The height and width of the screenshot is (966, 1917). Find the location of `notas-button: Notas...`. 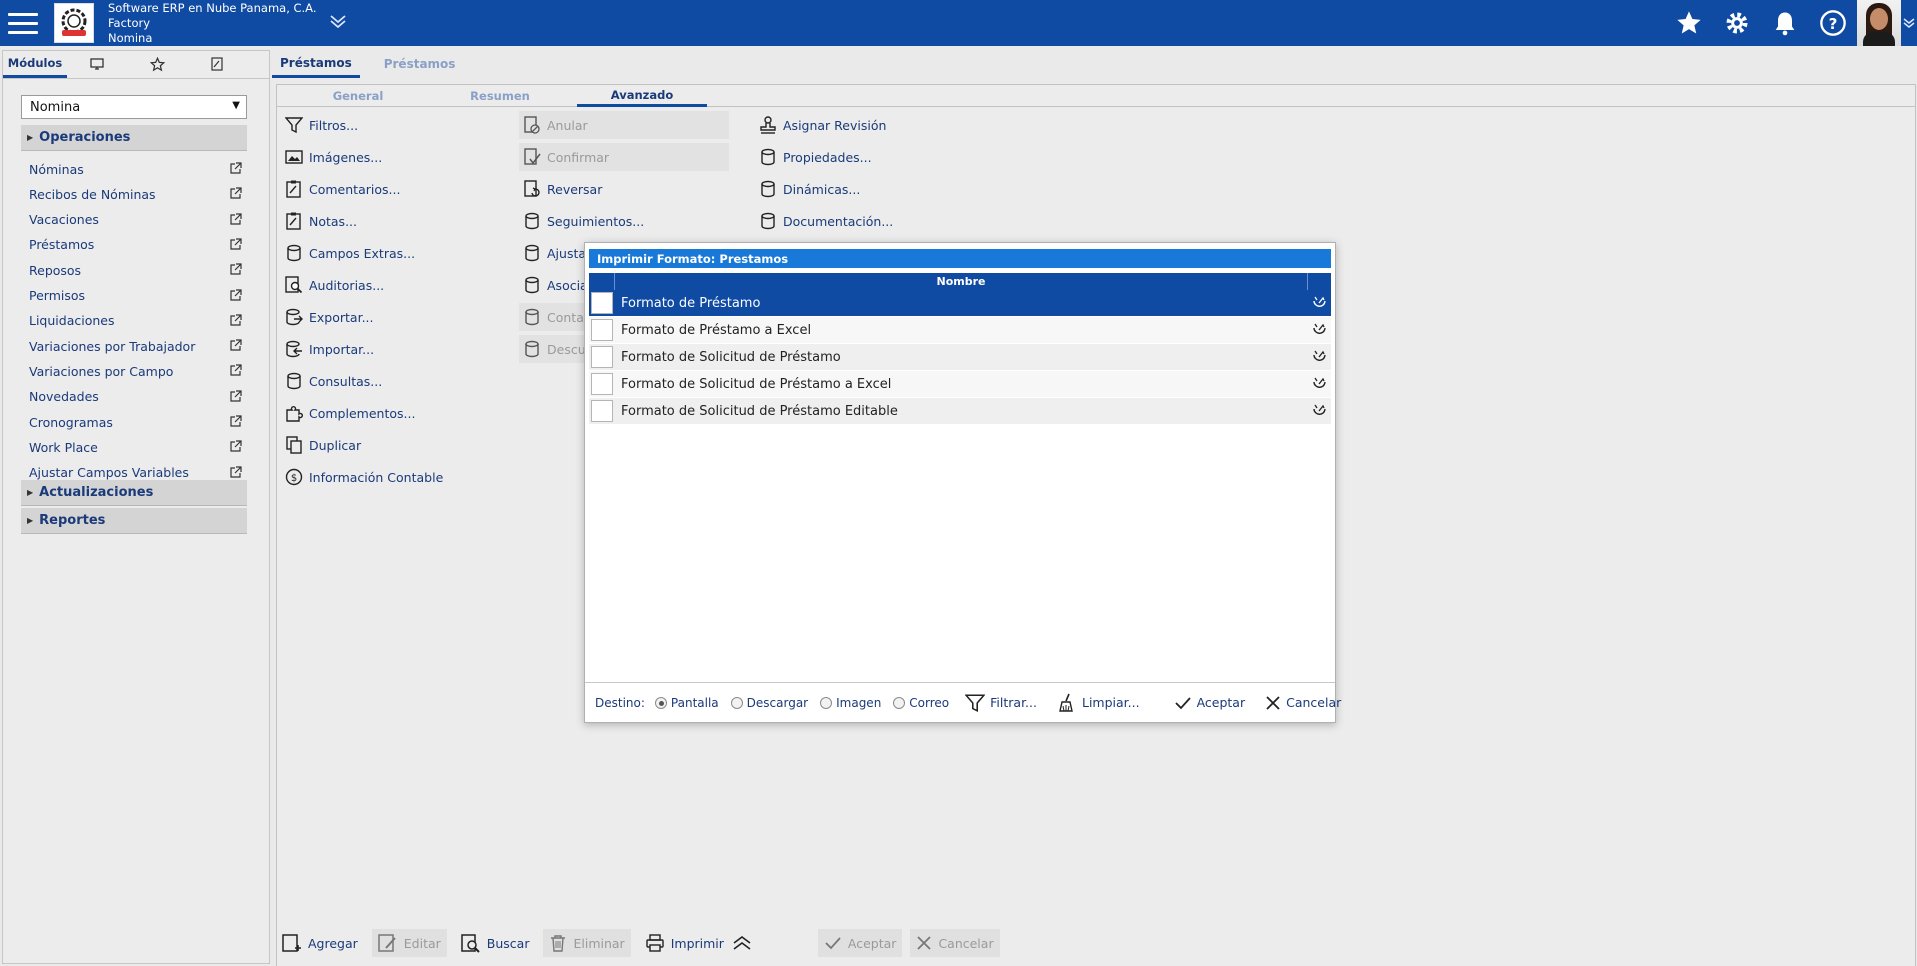

notas-button: Notas... is located at coordinates (321, 221).